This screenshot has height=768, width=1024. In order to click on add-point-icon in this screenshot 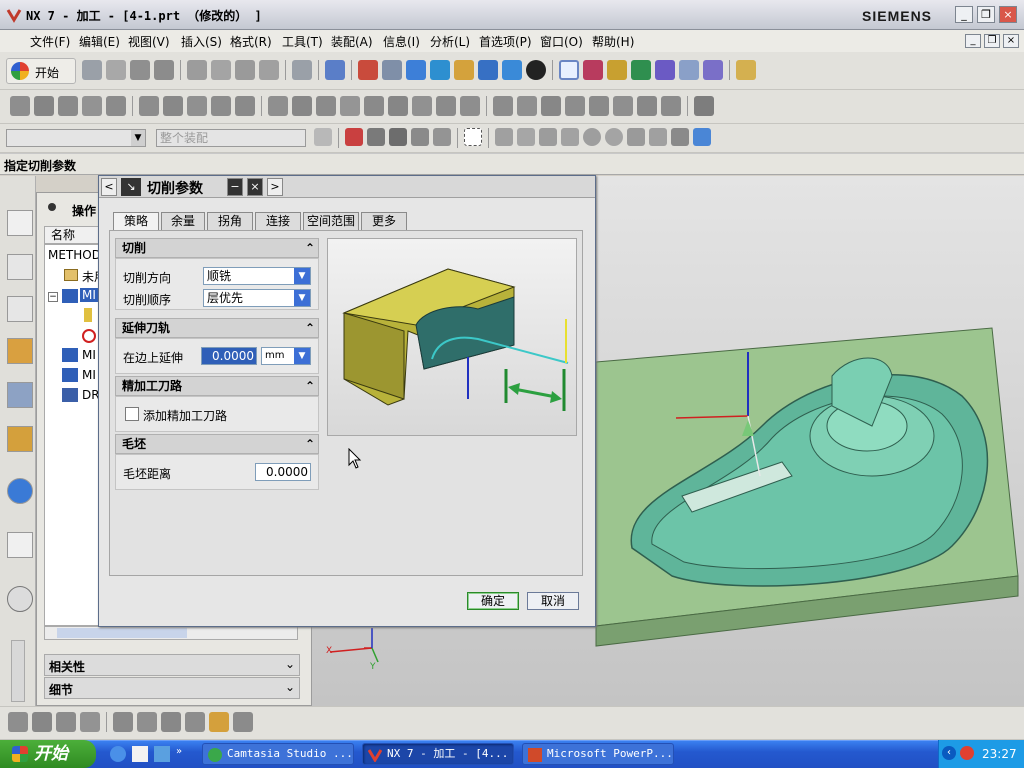, I will do `click(147, 722)`.